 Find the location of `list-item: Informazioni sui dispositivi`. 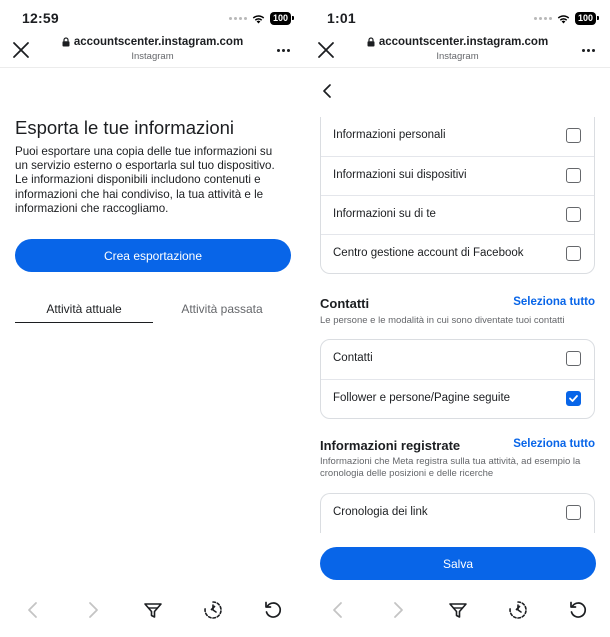

list-item: Informazioni sui dispositivi is located at coordinates (457, 175).